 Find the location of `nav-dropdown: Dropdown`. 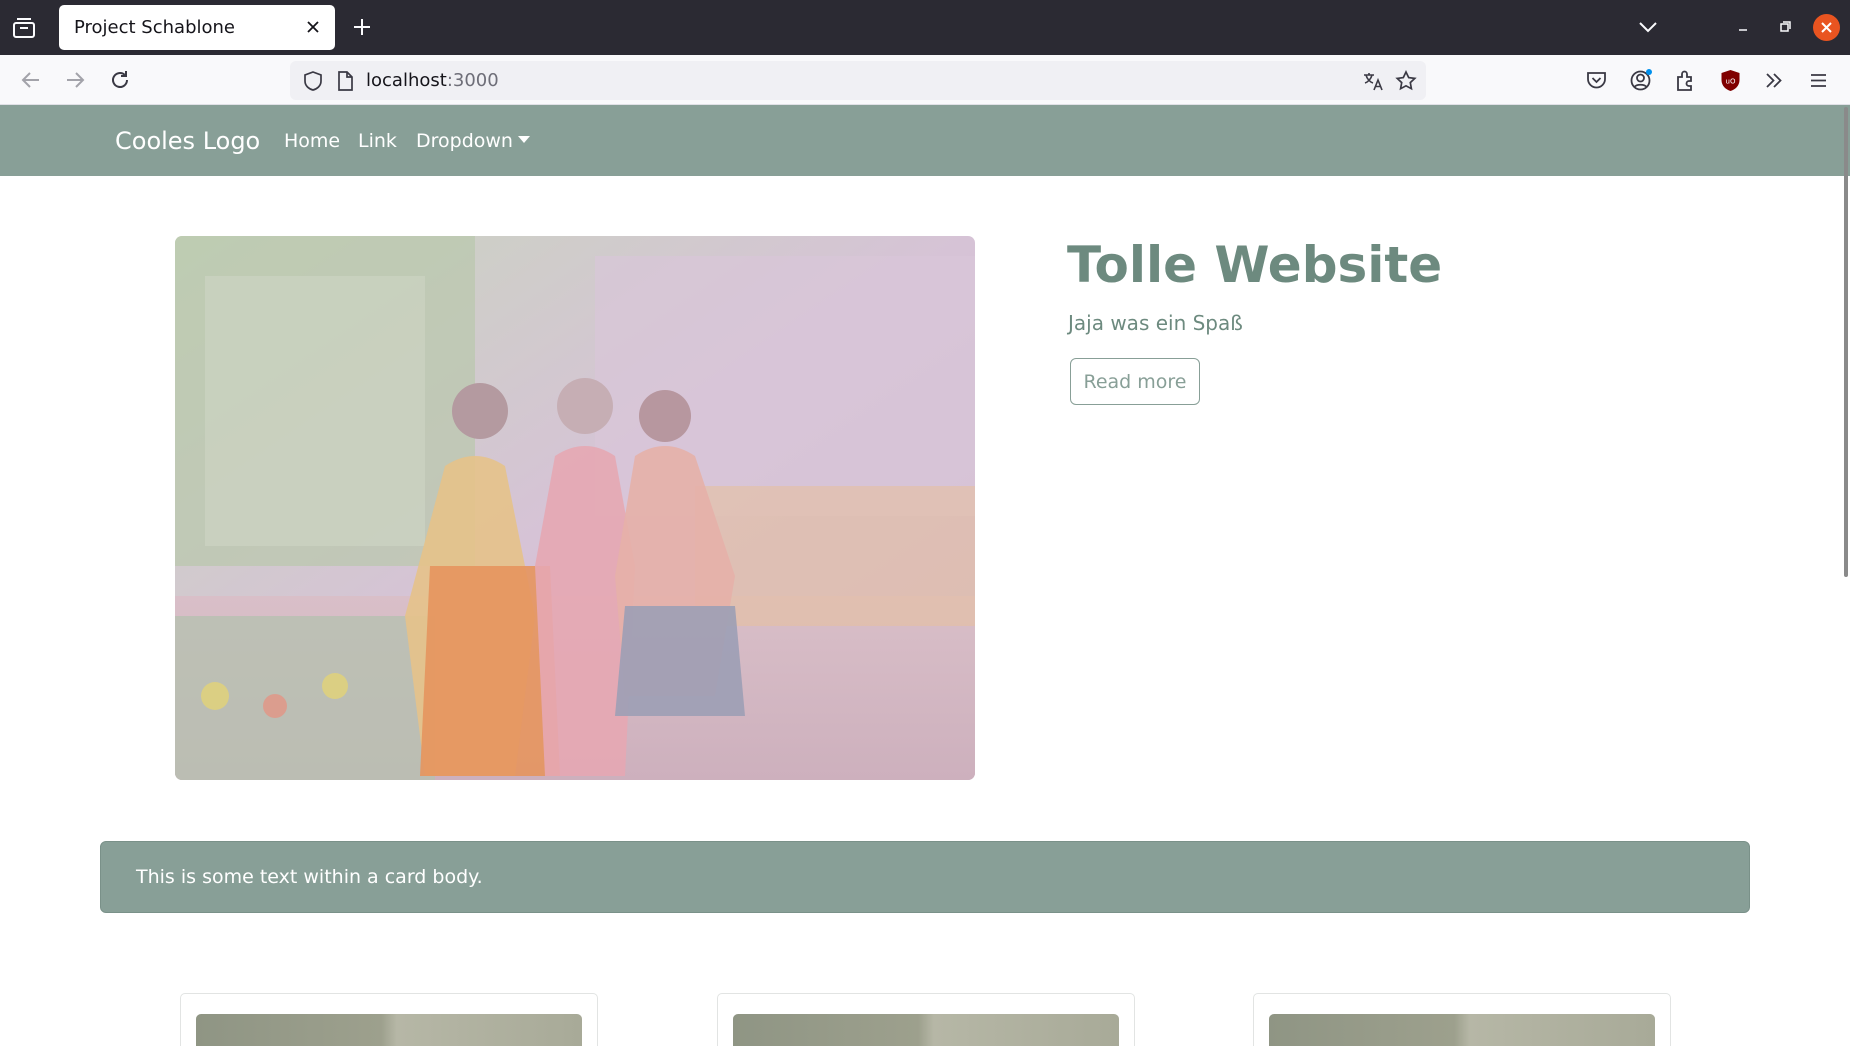

nav-dropdown: Dropdown is located at coordinates (473, 141).